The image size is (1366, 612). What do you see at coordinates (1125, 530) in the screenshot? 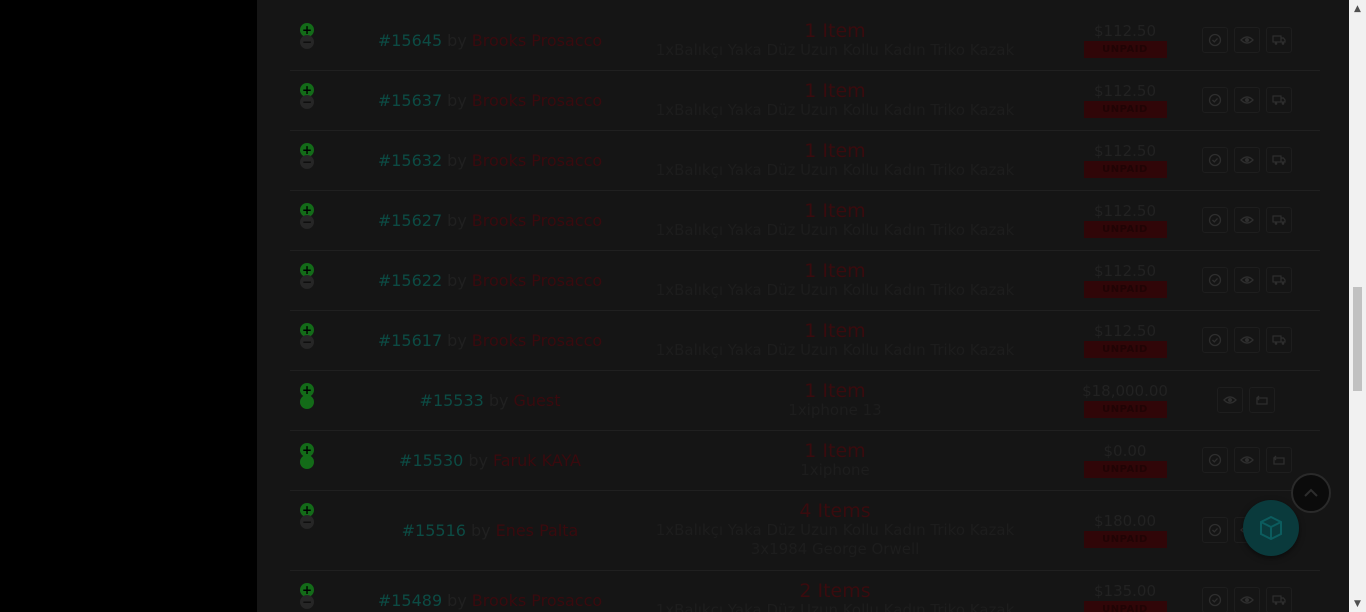
I see `price-cell: $180.00 UNPAID` at bounding box center [1125, 530].